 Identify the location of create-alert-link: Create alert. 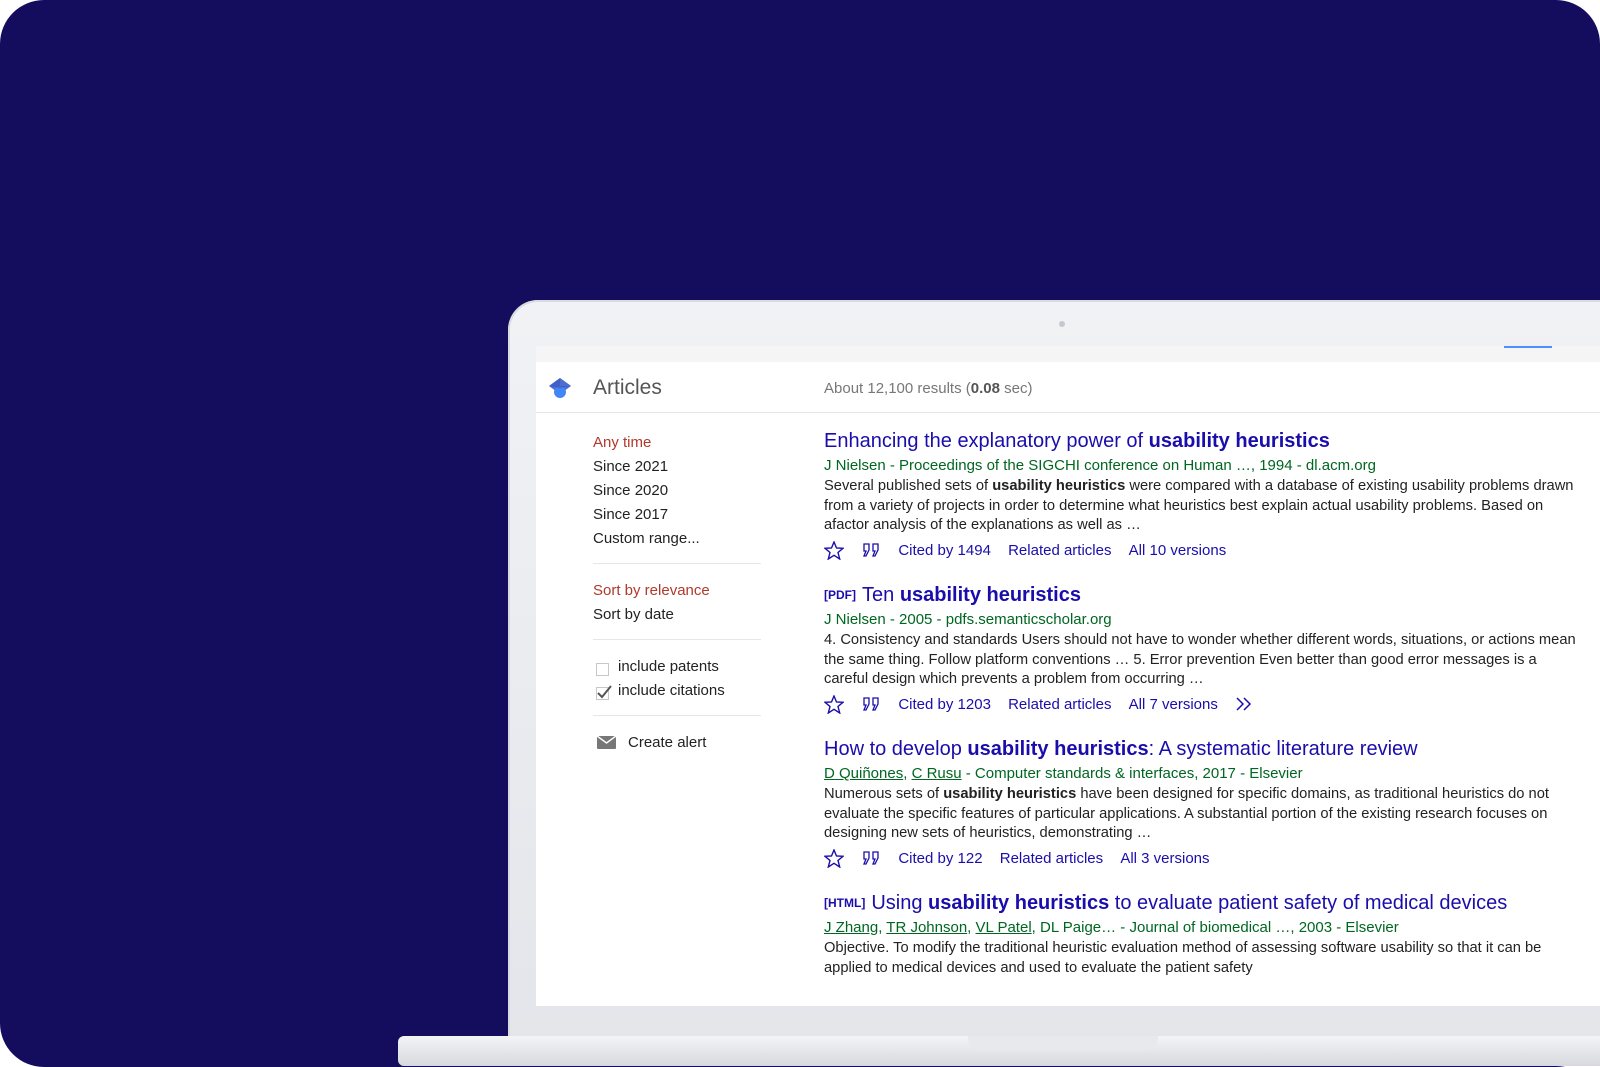
(667, 742).